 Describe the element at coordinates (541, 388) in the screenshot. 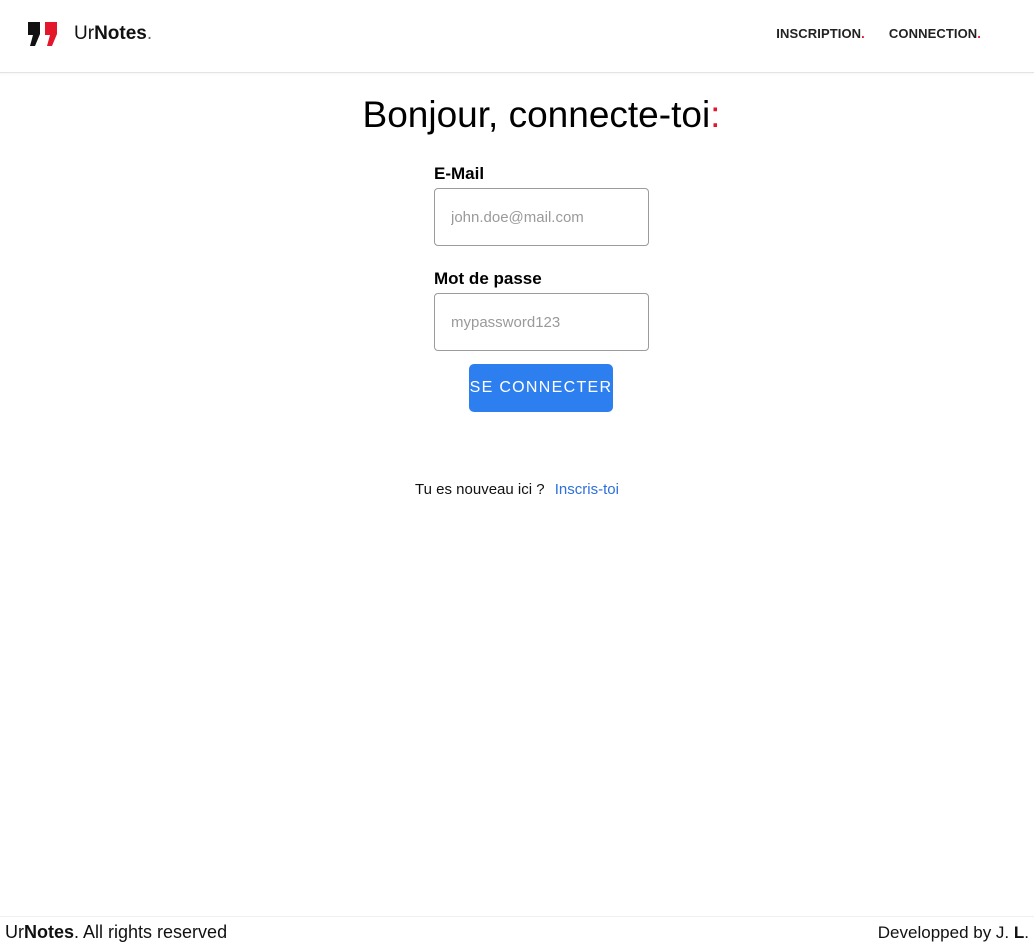

I see `login-button: SE CONNECTER` at that location.